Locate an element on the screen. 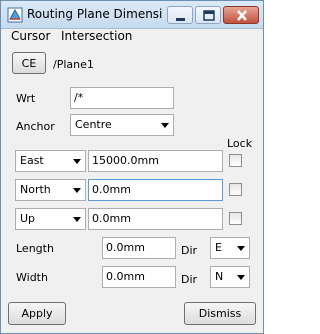  lock-checkbox-up is located at coordinates (235, 218).